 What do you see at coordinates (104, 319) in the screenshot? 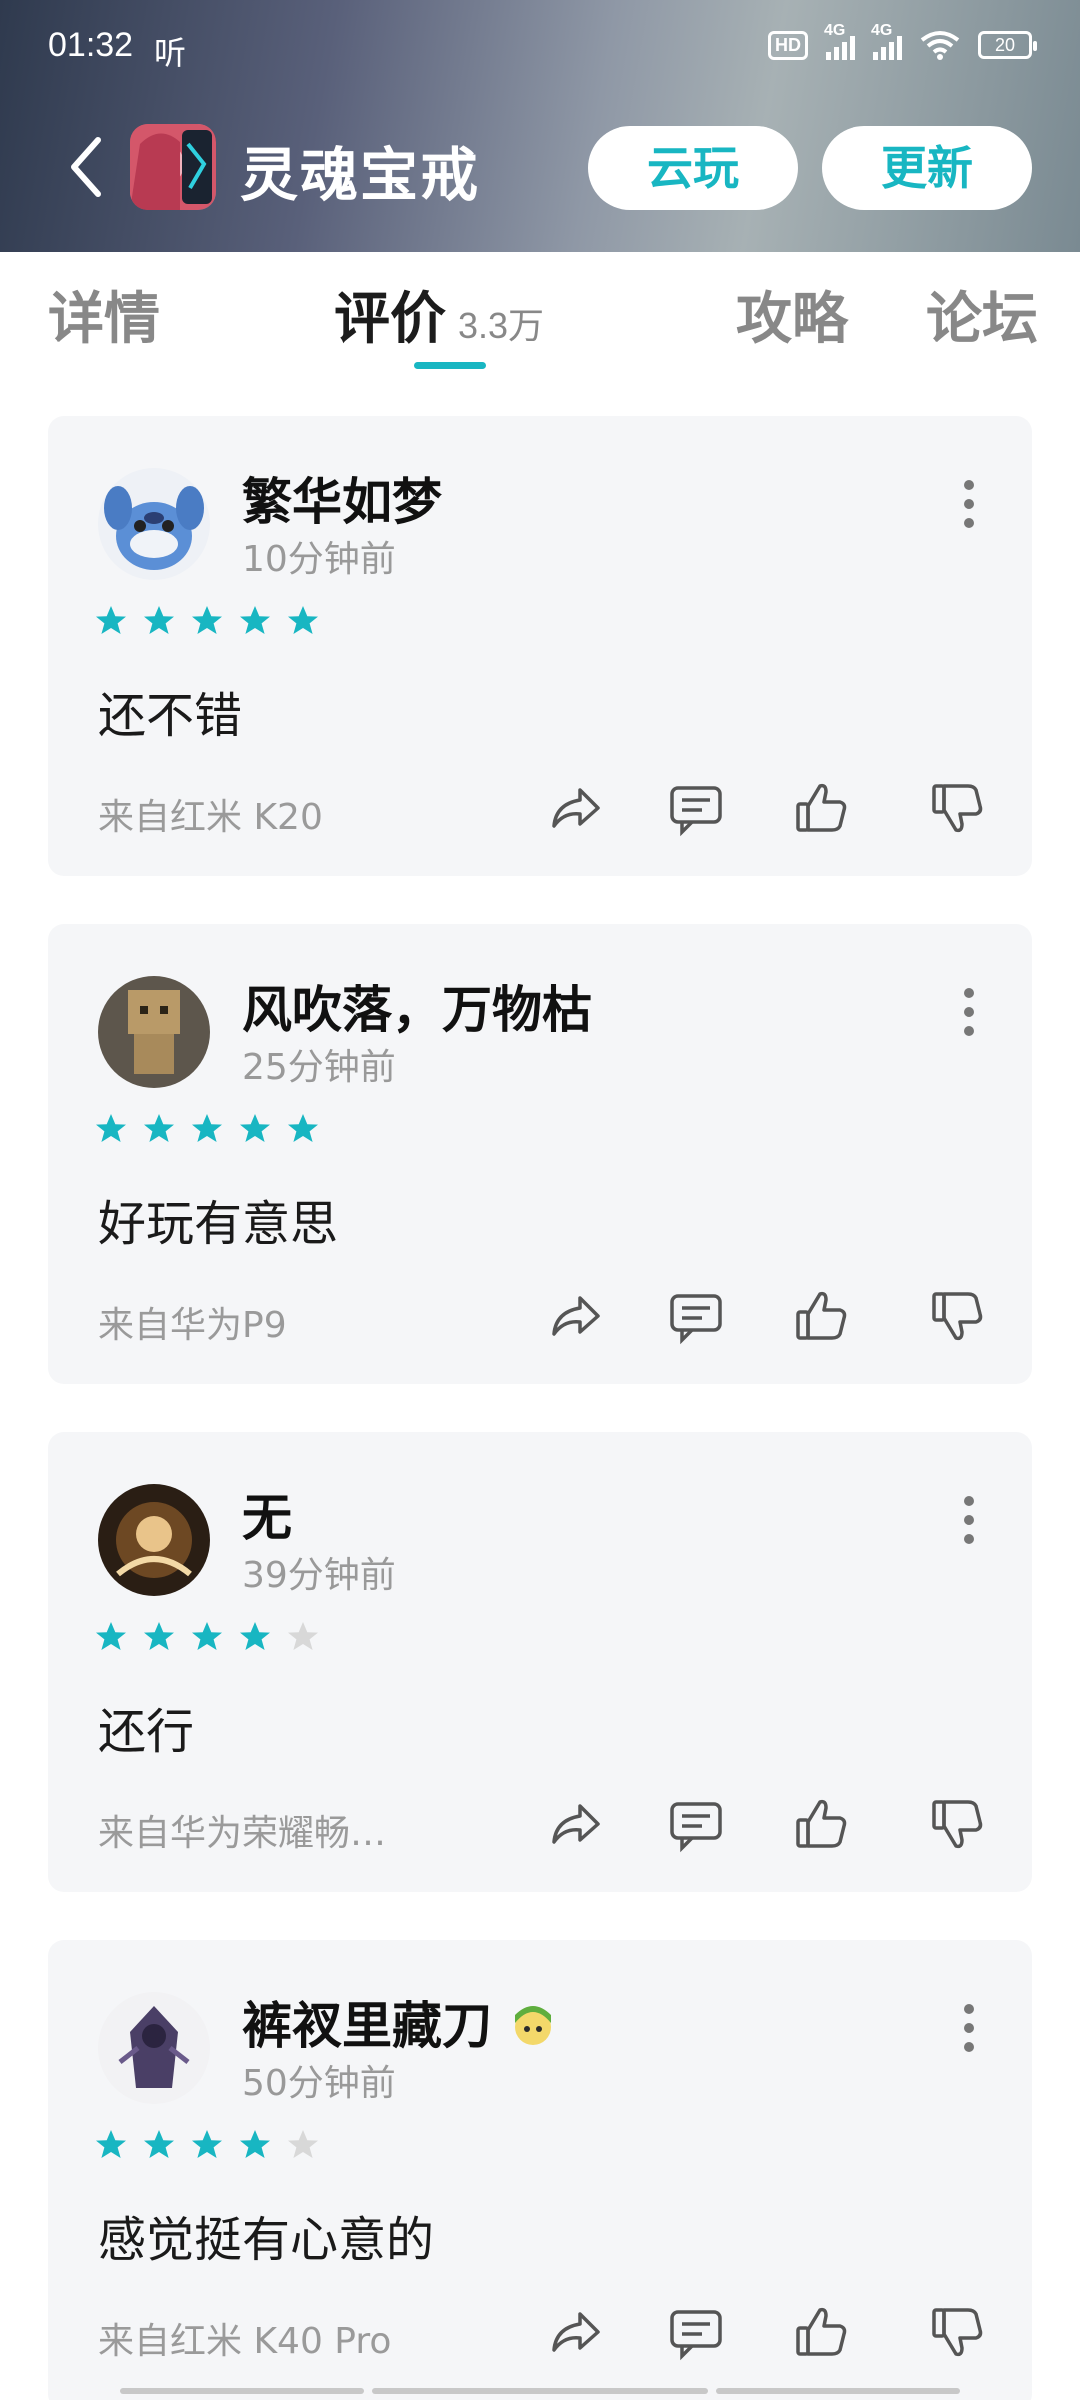
I see `tab-details-label: 详情` at bounding box center [104, 319].